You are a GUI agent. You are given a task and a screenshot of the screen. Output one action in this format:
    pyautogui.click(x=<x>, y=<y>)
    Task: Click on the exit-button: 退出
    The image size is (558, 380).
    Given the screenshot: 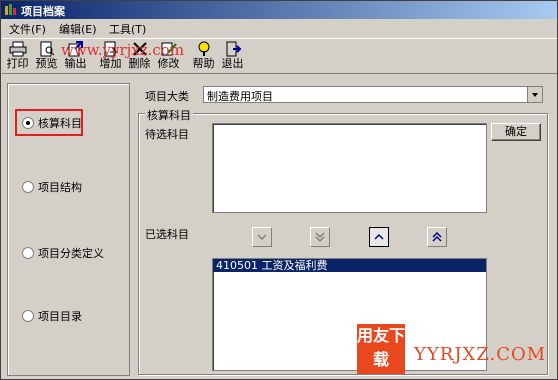 What is the action you would take?
    pyautogui.click(x=232, y=56)
    